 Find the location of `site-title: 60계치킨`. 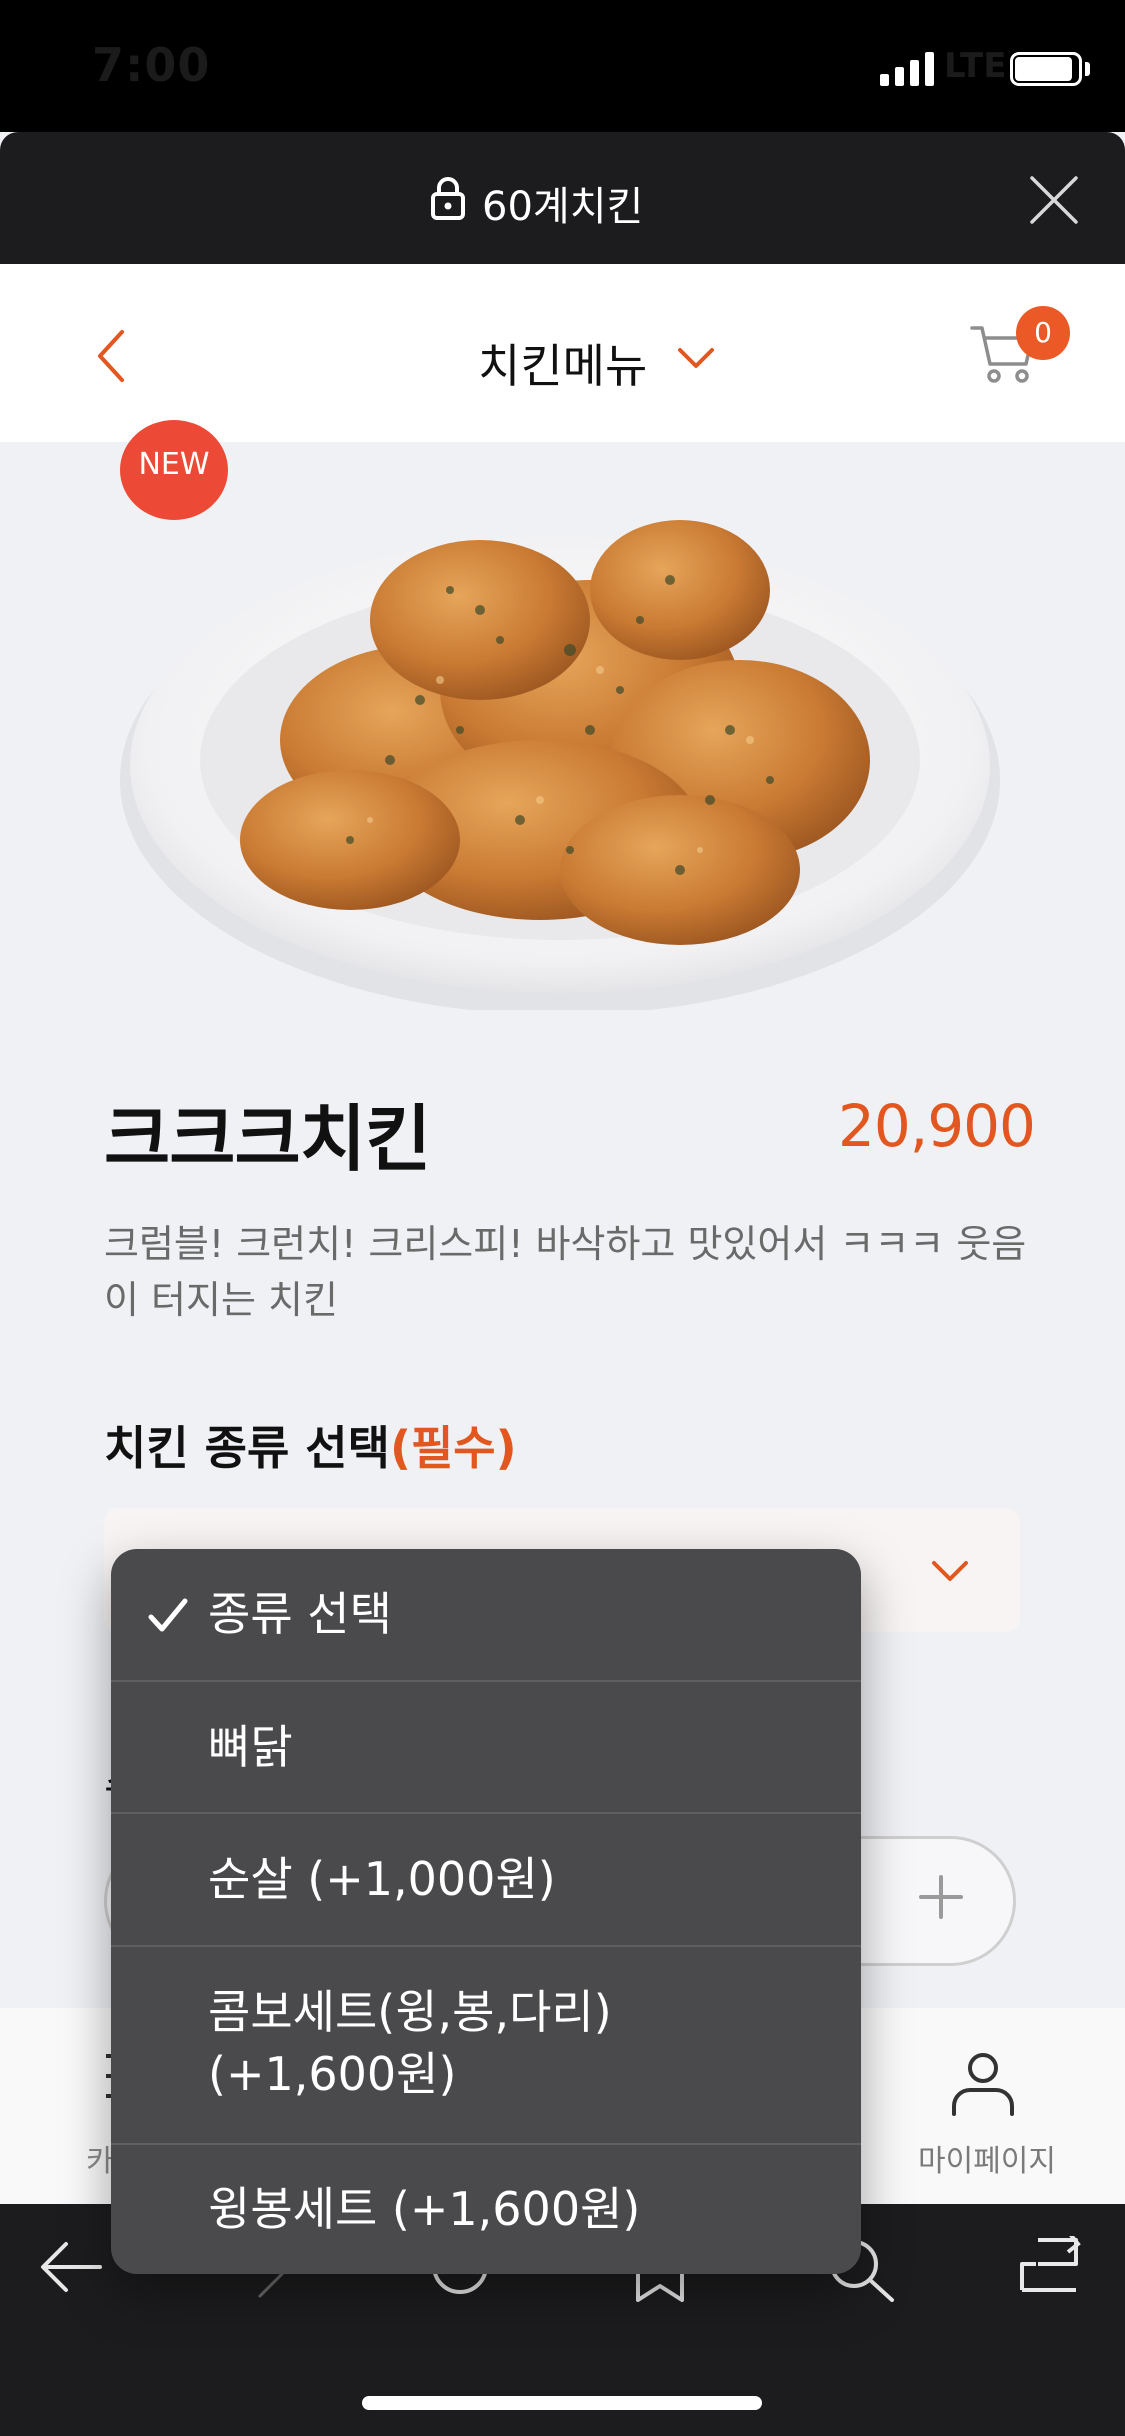

site-title: 60계치킨 is located at coordinates (563, 207).